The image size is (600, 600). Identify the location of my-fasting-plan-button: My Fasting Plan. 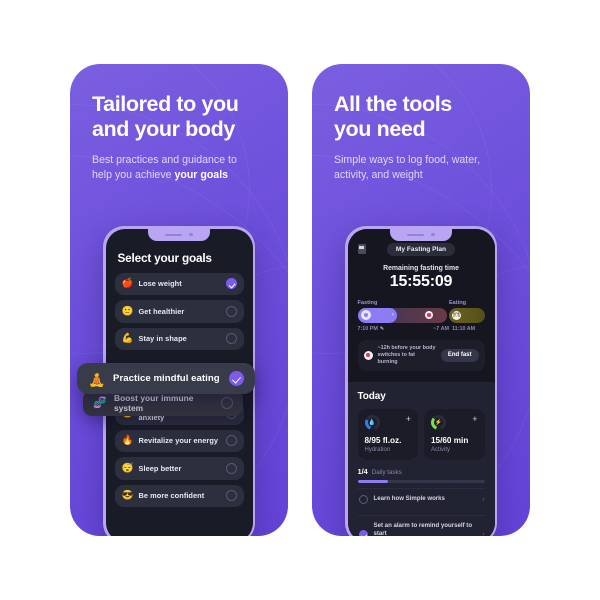
(421, 249).